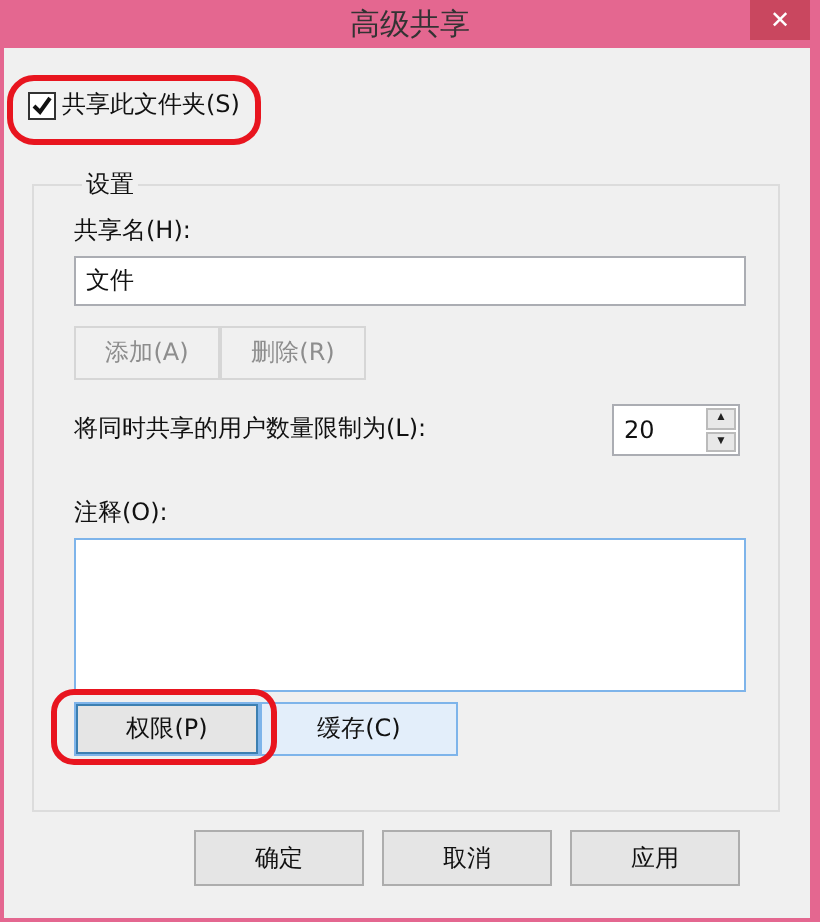 Image resolution: width=820 pixels, height=922 pixels. Describe the element at coordinates (410, 281) in the screenshot. I see `share-name-field: 文件` at that location.